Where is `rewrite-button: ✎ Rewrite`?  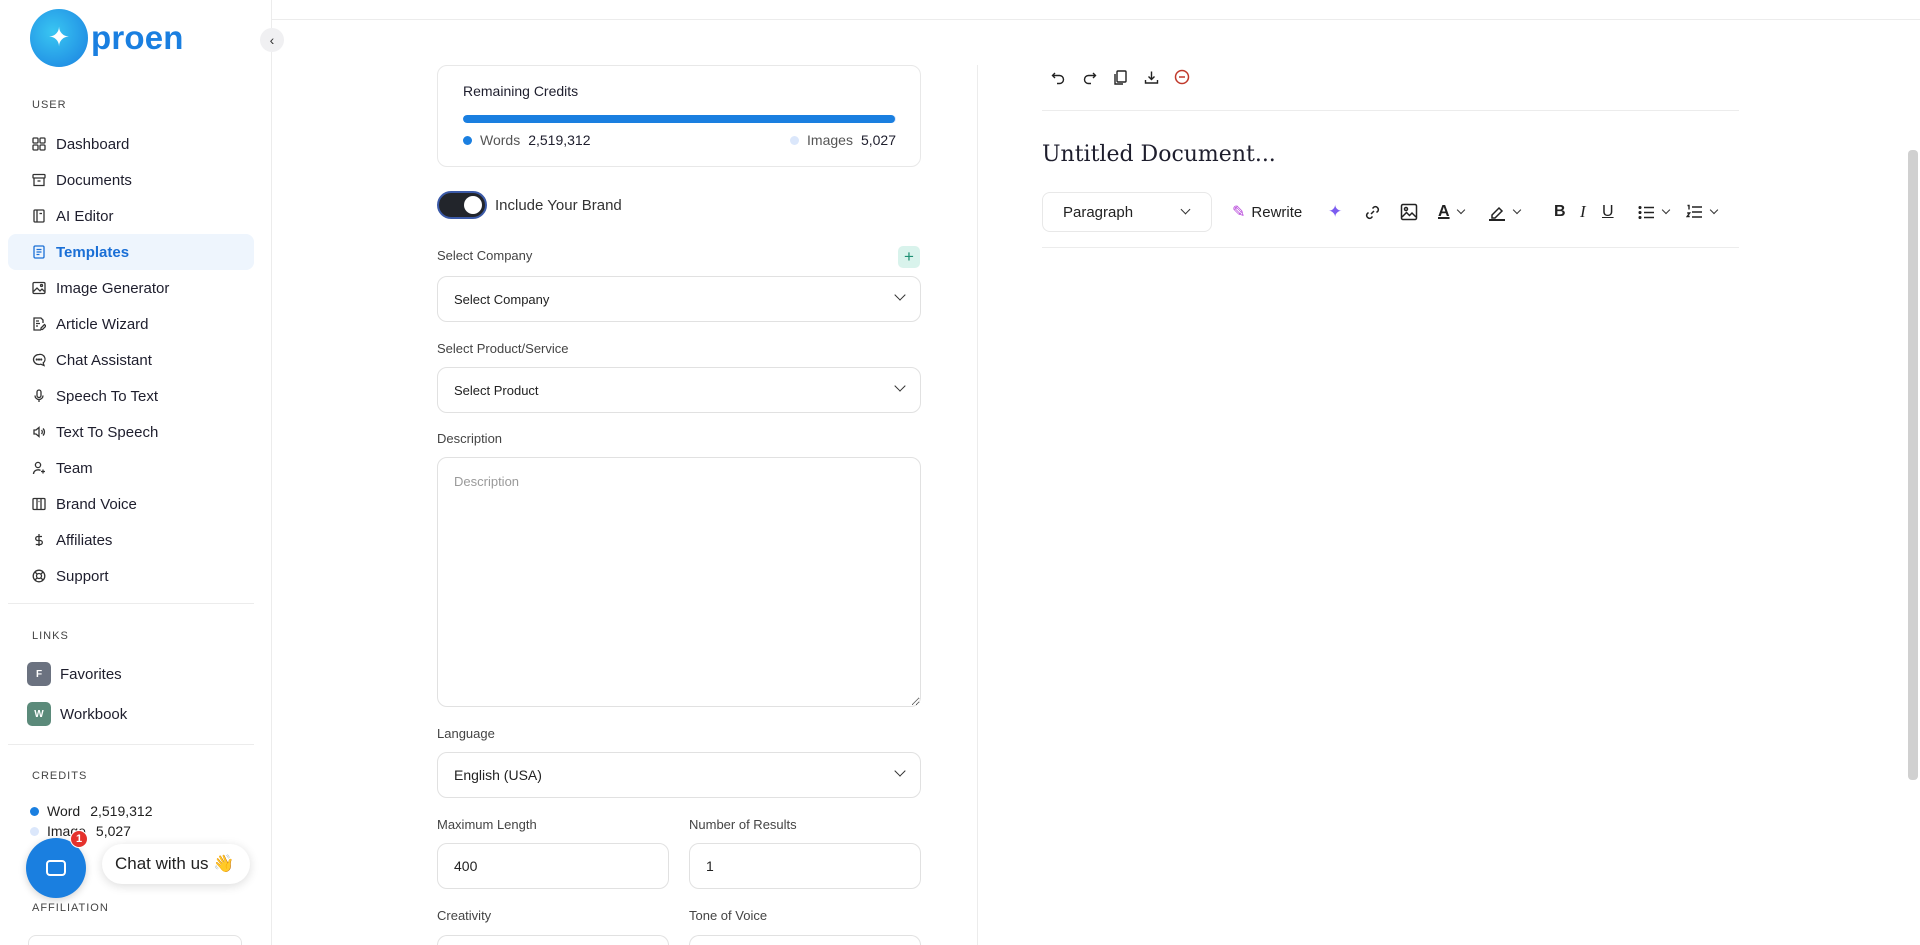 rewrite-button: ✎ Rewrite is located at coordinates (1267, 212).